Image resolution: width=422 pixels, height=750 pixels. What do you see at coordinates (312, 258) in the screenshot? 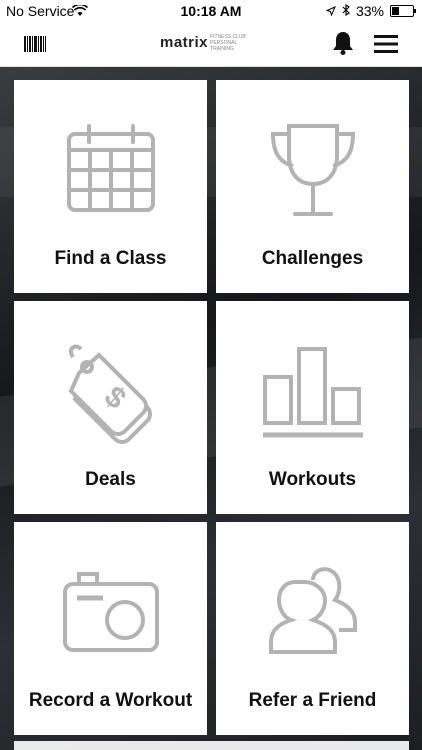
I see `tile-label: Challenges` at bounding box center [312, 258].